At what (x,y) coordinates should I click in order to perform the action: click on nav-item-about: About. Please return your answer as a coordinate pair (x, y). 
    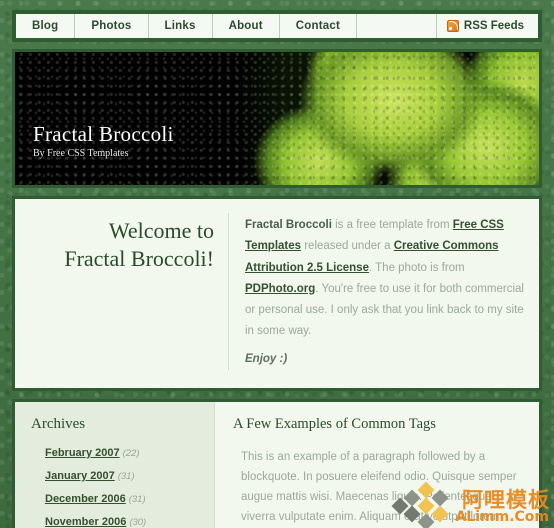
    Looking at the image, I should click on (246, 26).